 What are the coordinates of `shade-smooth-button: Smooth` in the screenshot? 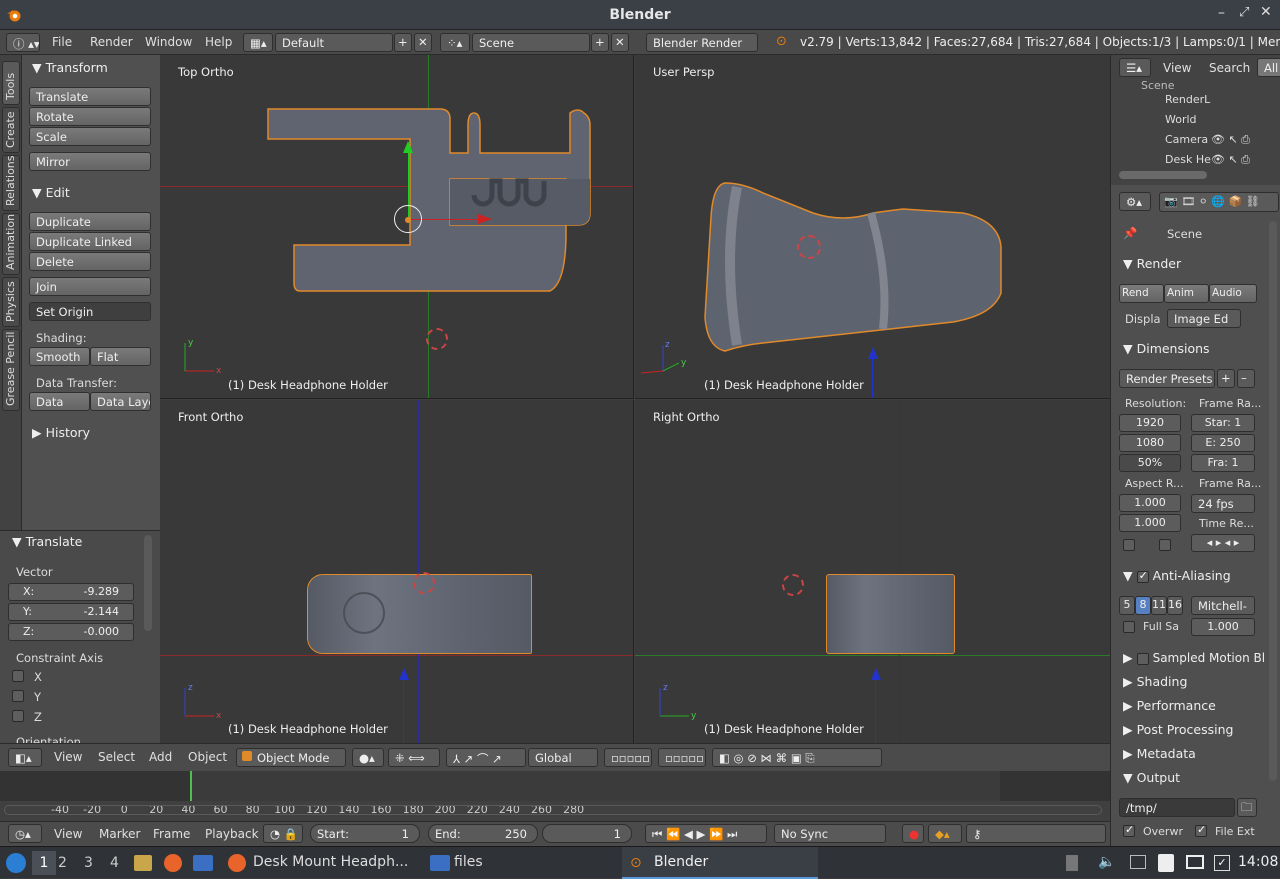 It's located at (59, 356).